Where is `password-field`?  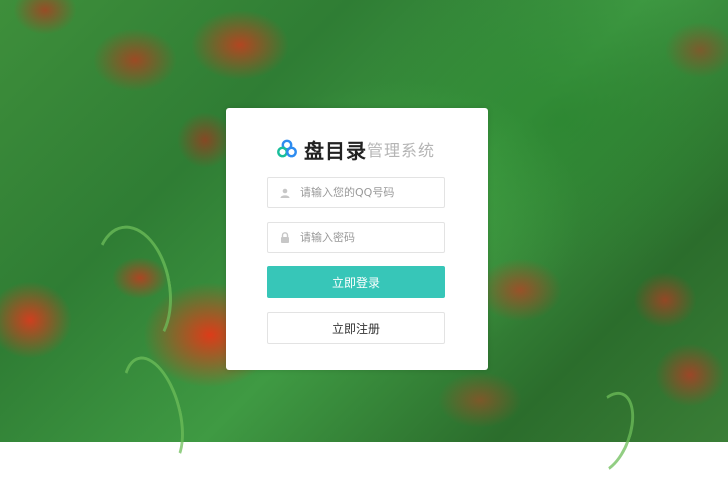 password-field is located at coordinates (356, 237).